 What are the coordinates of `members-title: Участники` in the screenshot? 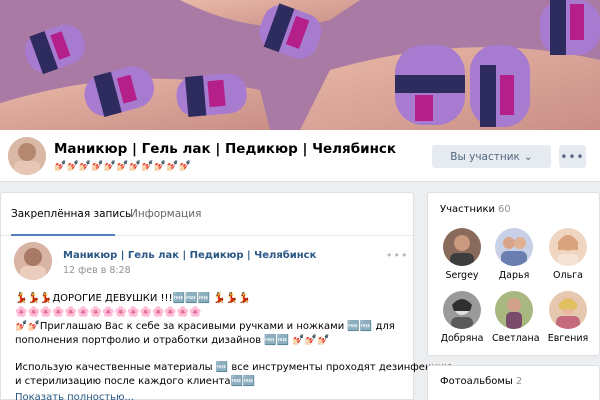 It's located at (468, 209).